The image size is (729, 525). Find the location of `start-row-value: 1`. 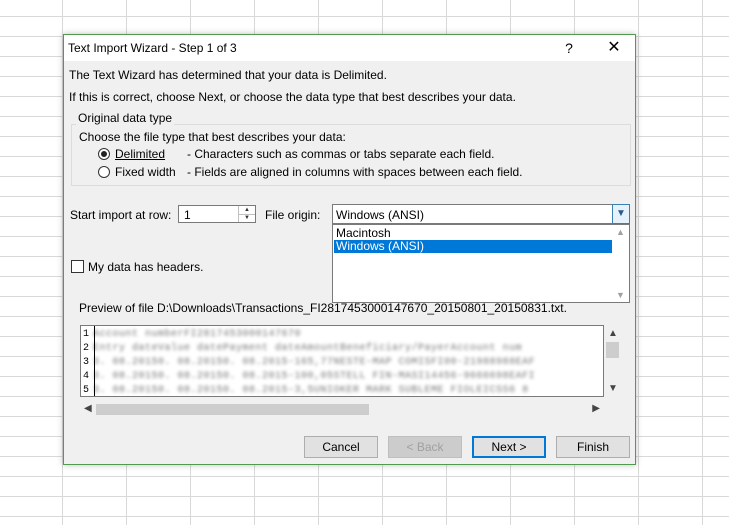

start-row-value: 1 is located at coordinates (187, 215).